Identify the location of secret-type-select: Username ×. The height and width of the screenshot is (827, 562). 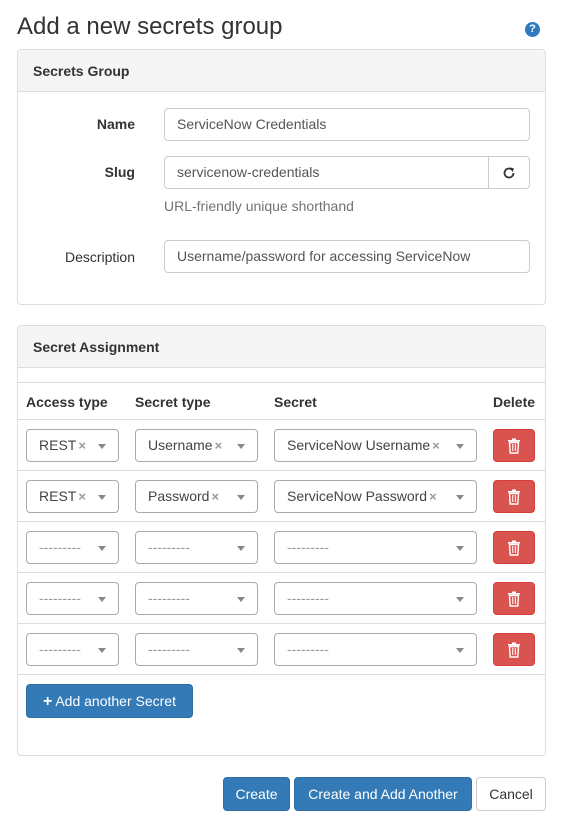
(196, 445).